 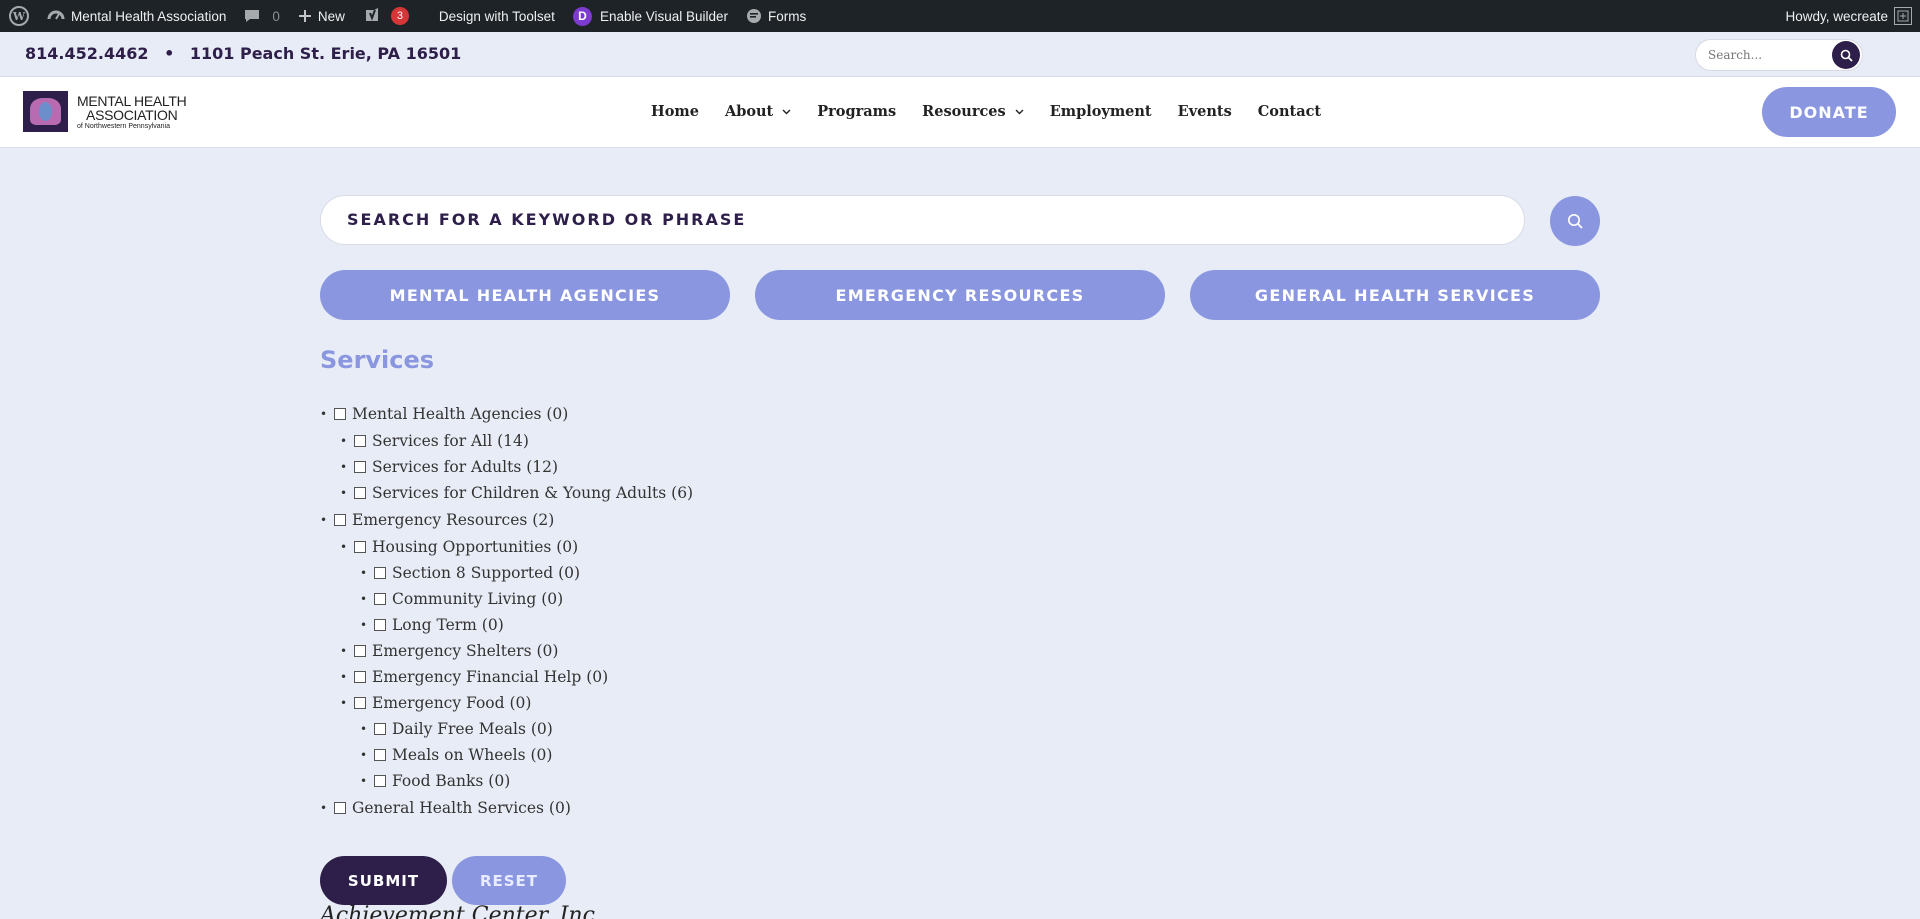 I want to click on service-label: Emergency Shelters (0), so click(x=465, y=651).